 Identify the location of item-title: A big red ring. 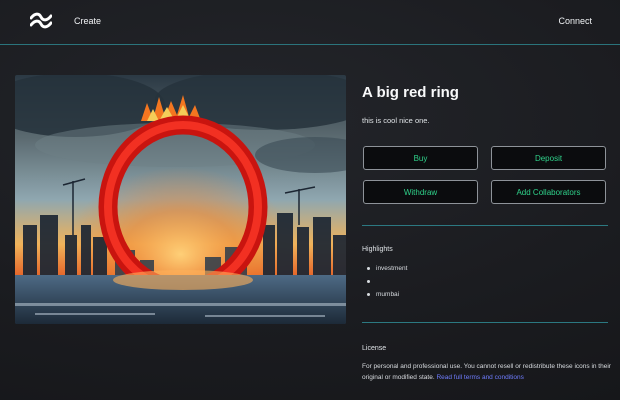
(410, 92).